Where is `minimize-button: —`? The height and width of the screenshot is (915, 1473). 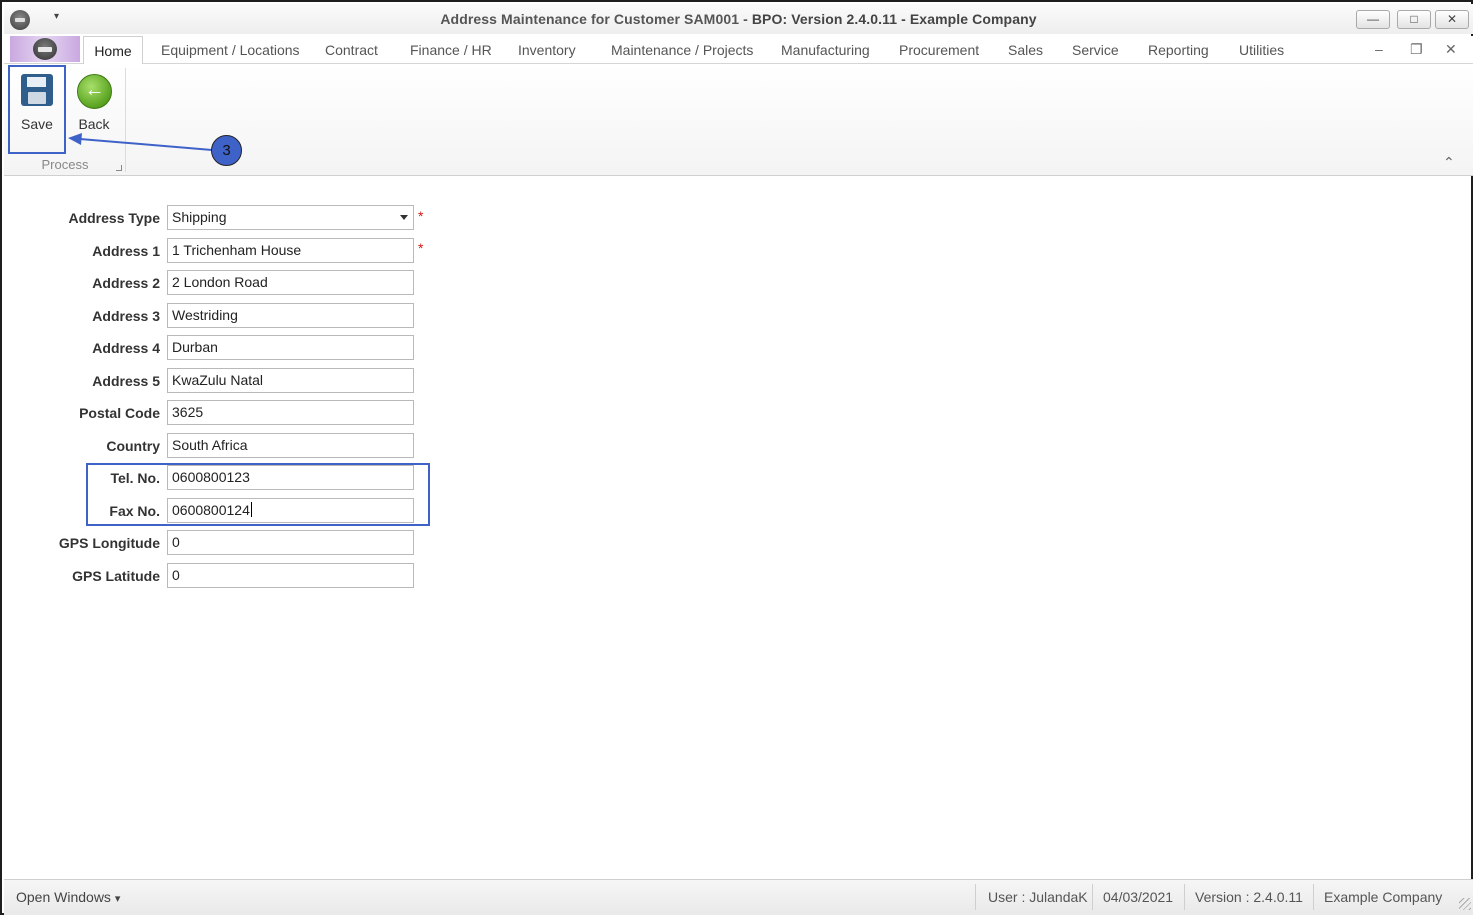 minimize-button: — is located at coordinates (1373, 19).